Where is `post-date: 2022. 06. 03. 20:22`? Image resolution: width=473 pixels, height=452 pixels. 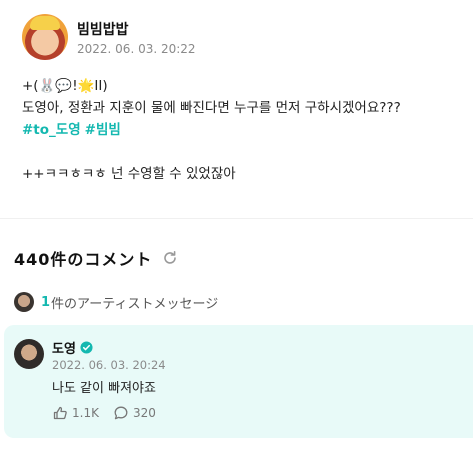 post-date: 2022. 06. 03. 20:22 is located at coordinates (136, 48).